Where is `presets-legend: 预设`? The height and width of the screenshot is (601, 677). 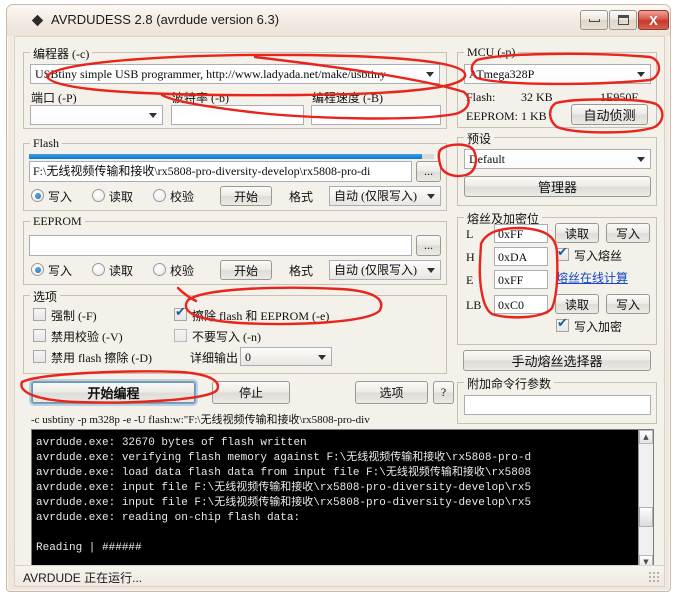
presets-legend: 预设 is located at coordinates (479, 138).